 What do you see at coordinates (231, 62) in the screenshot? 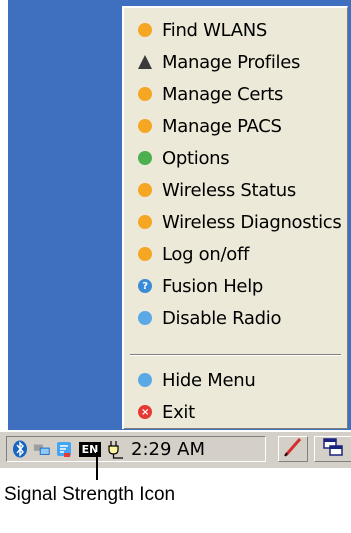
I see `menu-item-label: Manage Profiles` at bounding box center [231, 62].